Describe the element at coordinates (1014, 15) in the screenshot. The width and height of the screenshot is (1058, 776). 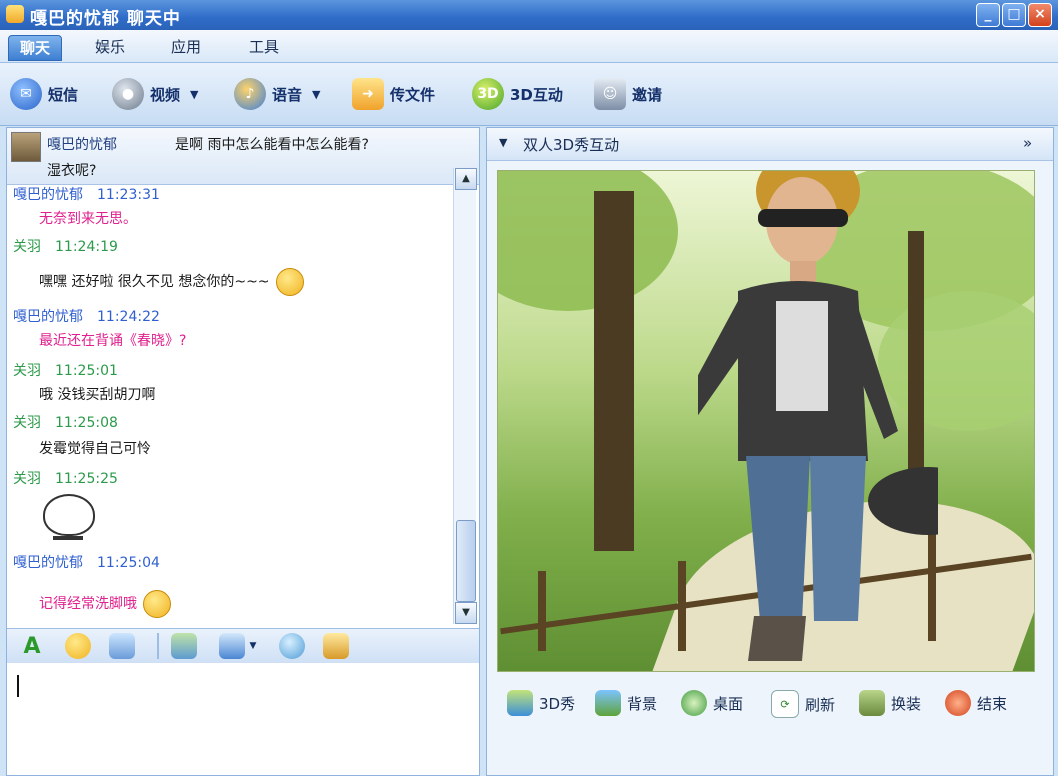
I see `maximize-button: □` at that location.